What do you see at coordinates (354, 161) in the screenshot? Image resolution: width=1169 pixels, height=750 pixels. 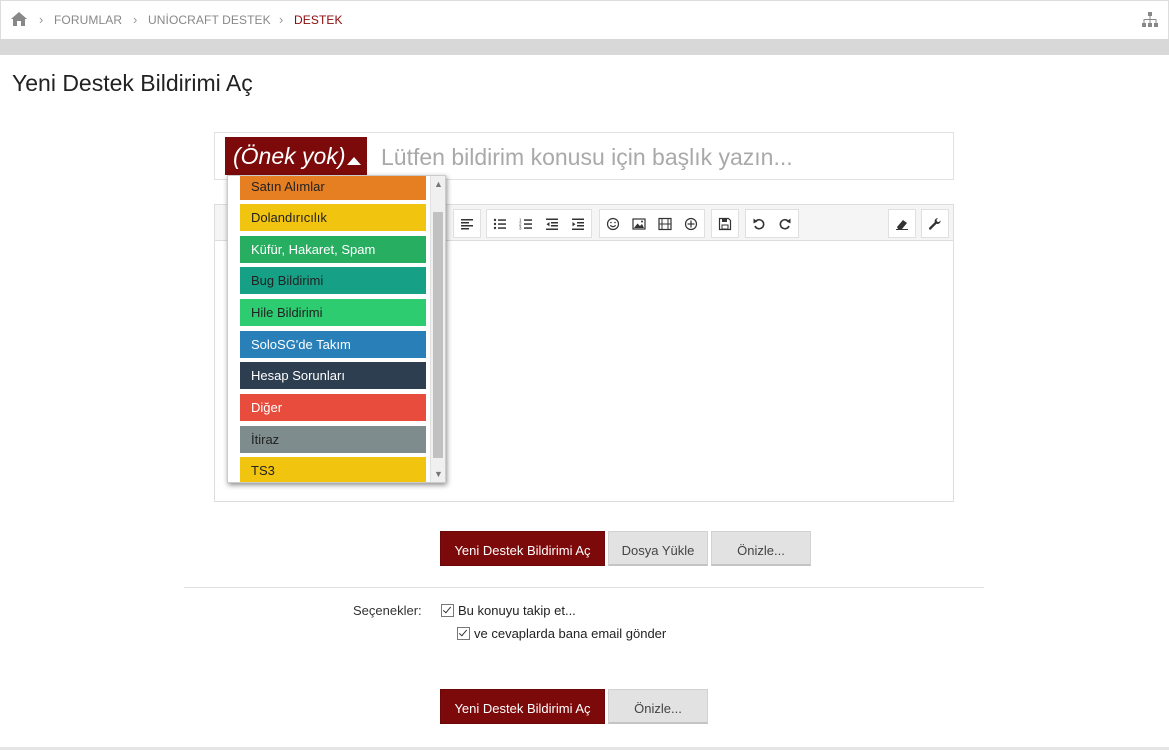 I see `caret-up-icon` at bounding box center [354, 161].